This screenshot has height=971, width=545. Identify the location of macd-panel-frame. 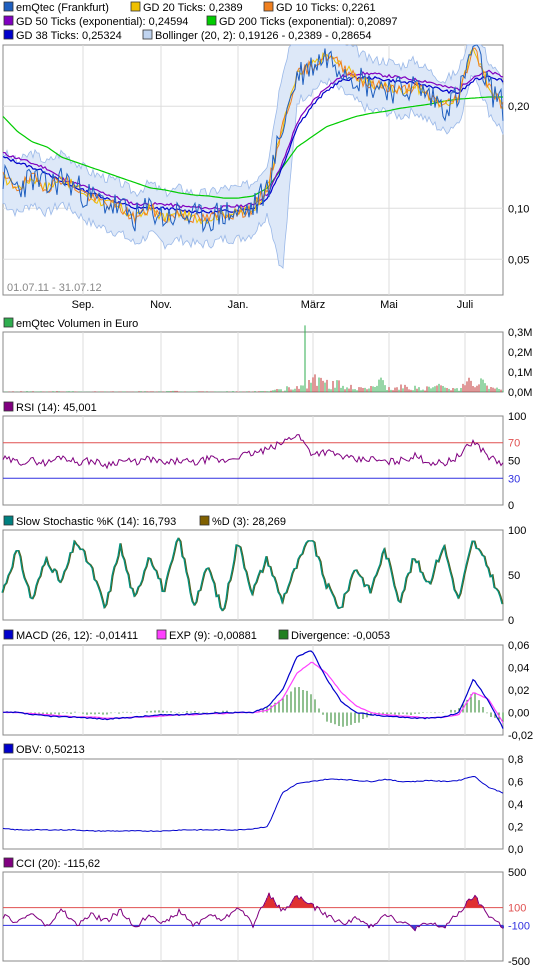
(253, 690).